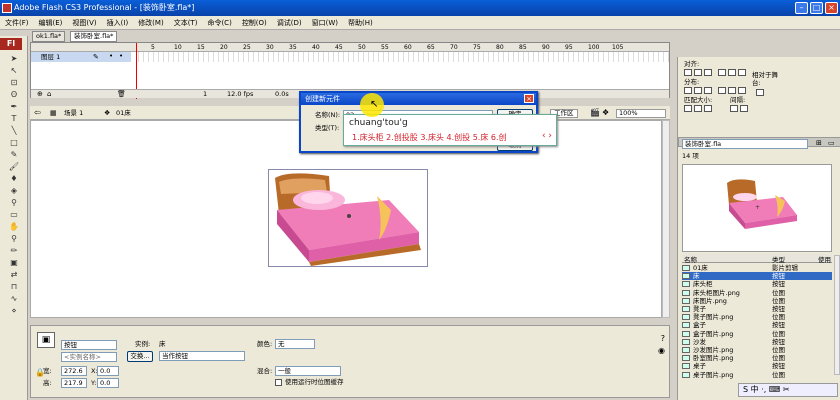 Image resolution: width=840 pixels, height=400 pixels. Describe the element at coordinates (698, 72) in the screenshot. I see `align-center-icon` at that location.